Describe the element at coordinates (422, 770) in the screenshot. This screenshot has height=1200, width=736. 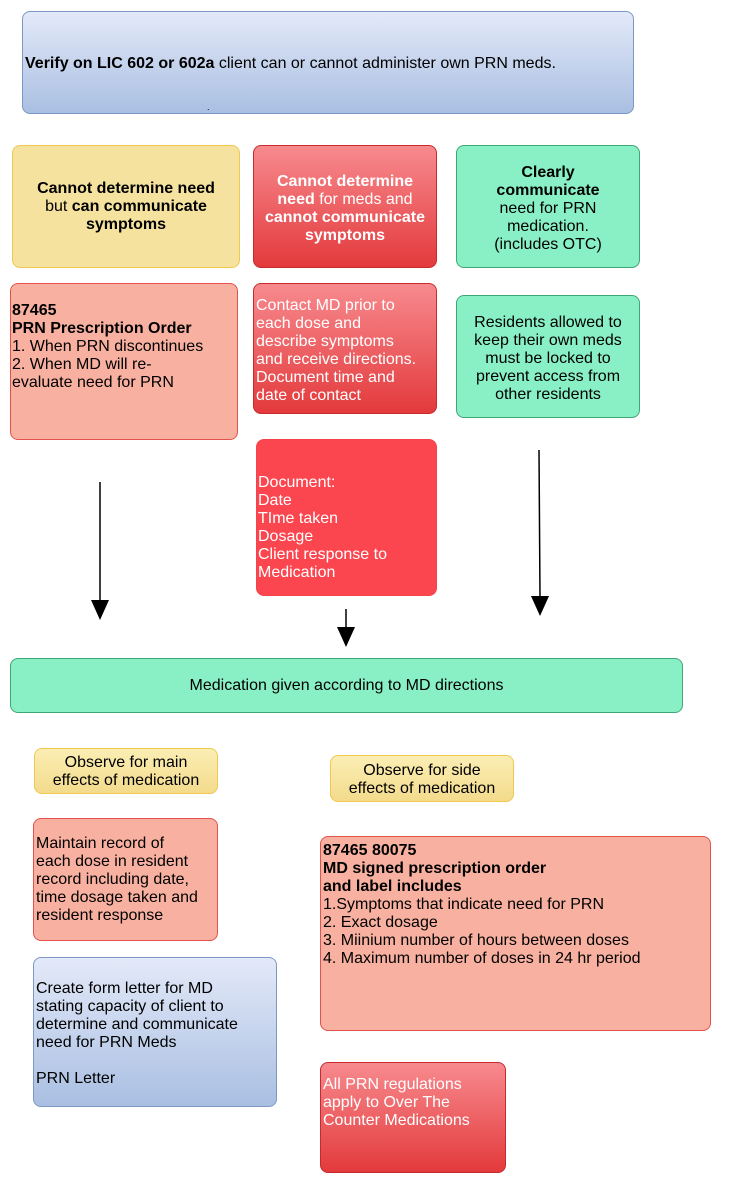
I see `observe-side-line: Observe for side` at that location.